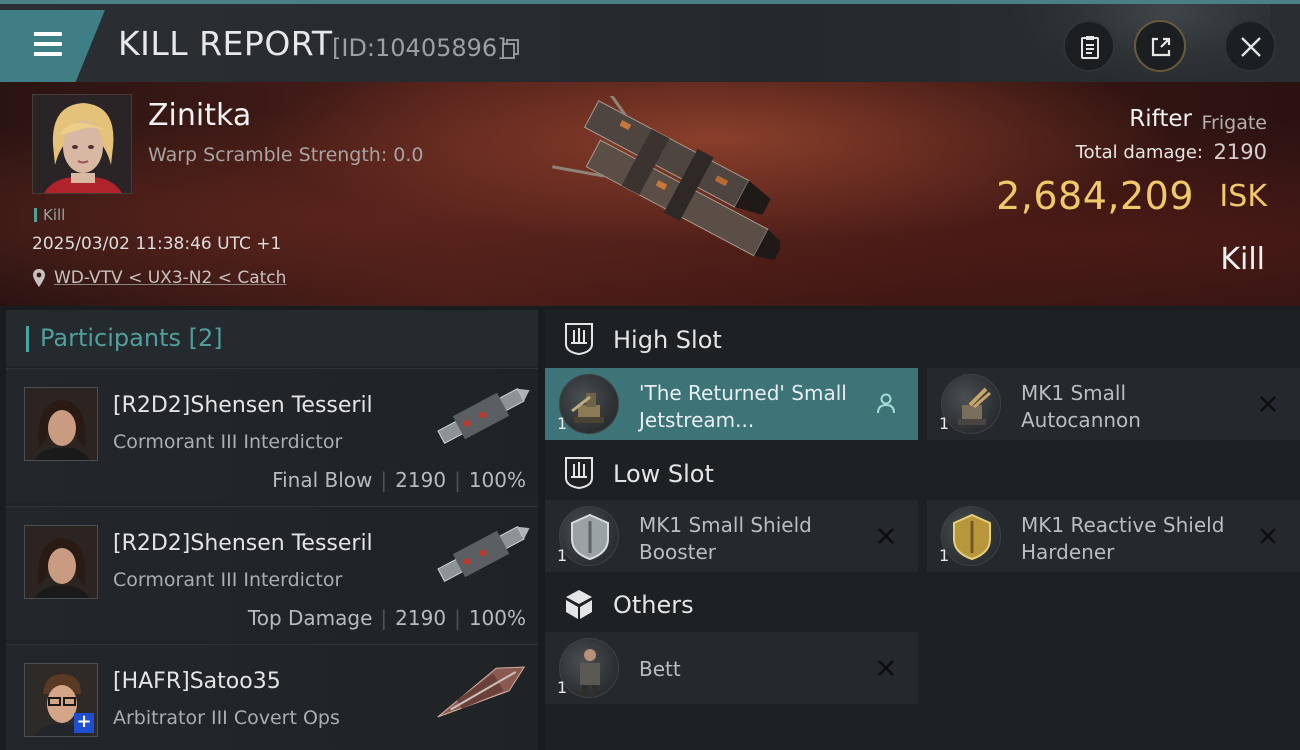  Describe the element at coordinates (1139, 152) in the screenshot. I see `total-damage-label: Total damage:` at that location.